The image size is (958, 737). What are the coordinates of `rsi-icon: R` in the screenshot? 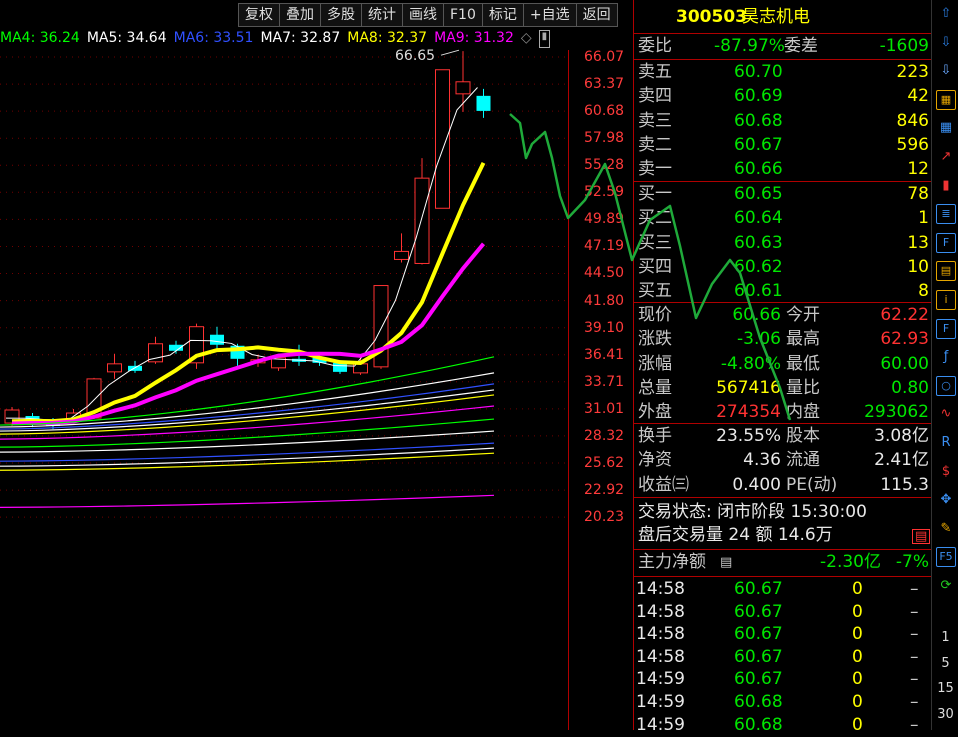 It's located at (946, 443).